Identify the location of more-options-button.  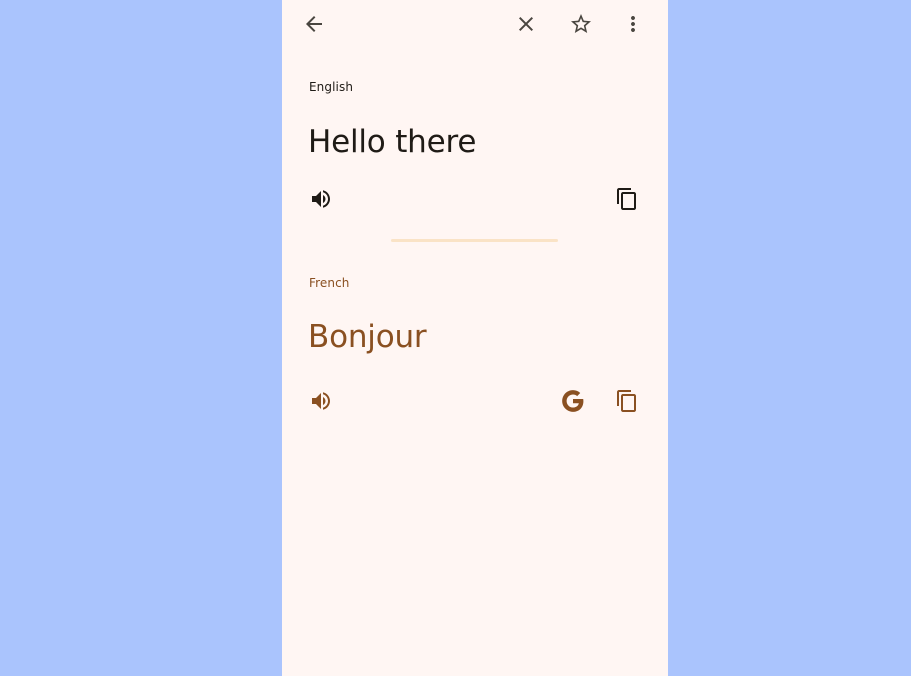
(633, 24).